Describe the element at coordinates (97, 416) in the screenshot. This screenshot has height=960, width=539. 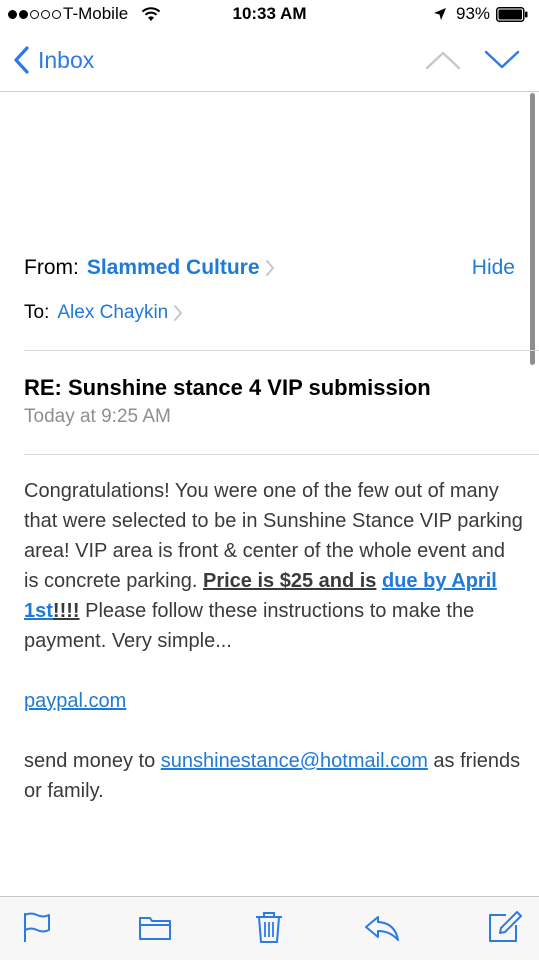
I see `message-date: Today at 9:25 AM` at that location.